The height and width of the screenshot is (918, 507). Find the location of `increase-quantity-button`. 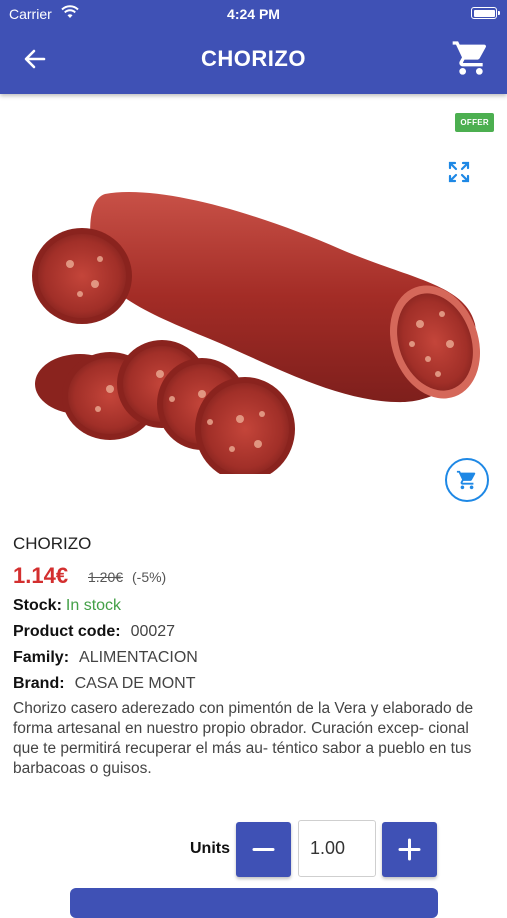

increase-quantity-button is located at coordinates (409, 849).